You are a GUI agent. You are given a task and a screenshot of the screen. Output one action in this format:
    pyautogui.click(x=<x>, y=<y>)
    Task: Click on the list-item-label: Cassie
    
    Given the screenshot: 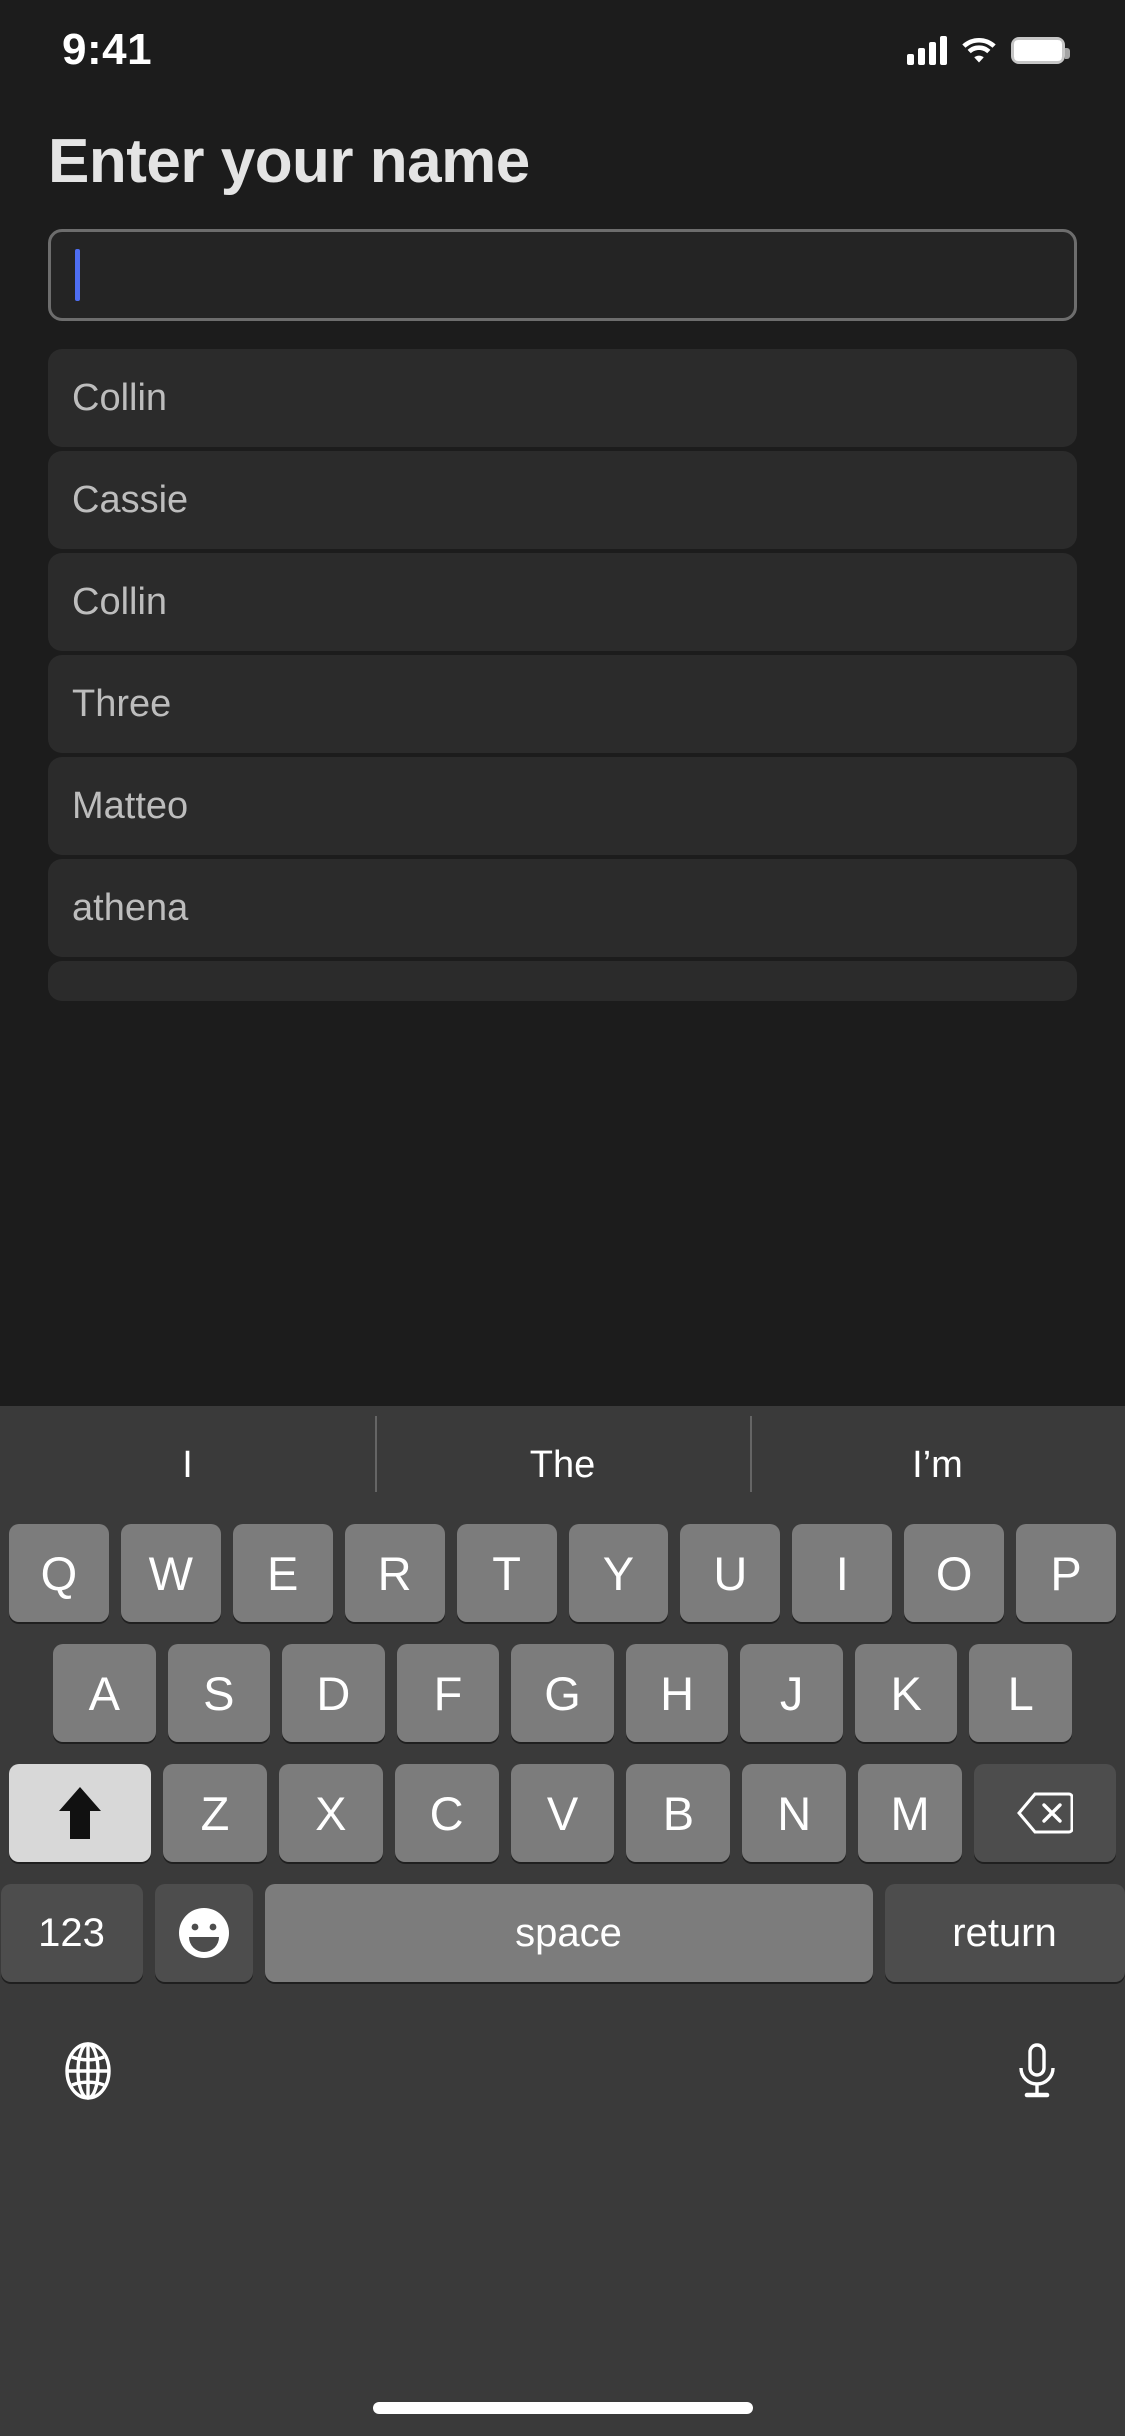 What is the action you would take?
    pyautogui.click(x=130, y=499)
    